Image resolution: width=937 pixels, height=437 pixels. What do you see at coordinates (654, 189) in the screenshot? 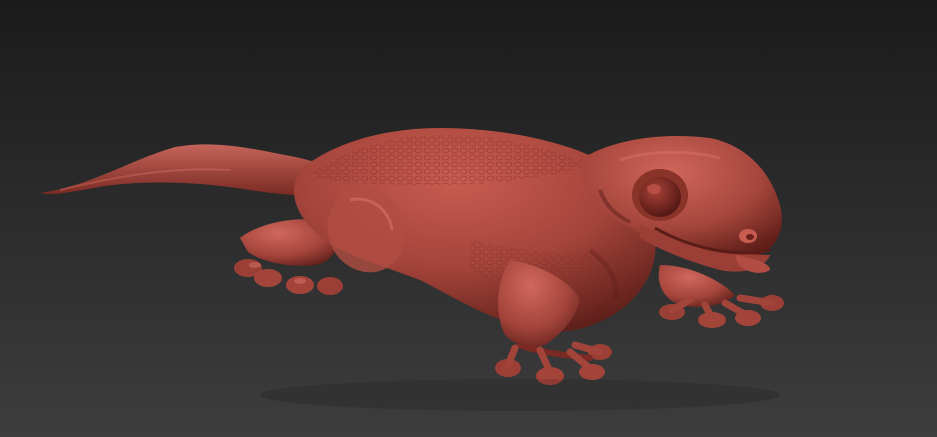
I see `eye-highlight` at bounding box center [654, 189].